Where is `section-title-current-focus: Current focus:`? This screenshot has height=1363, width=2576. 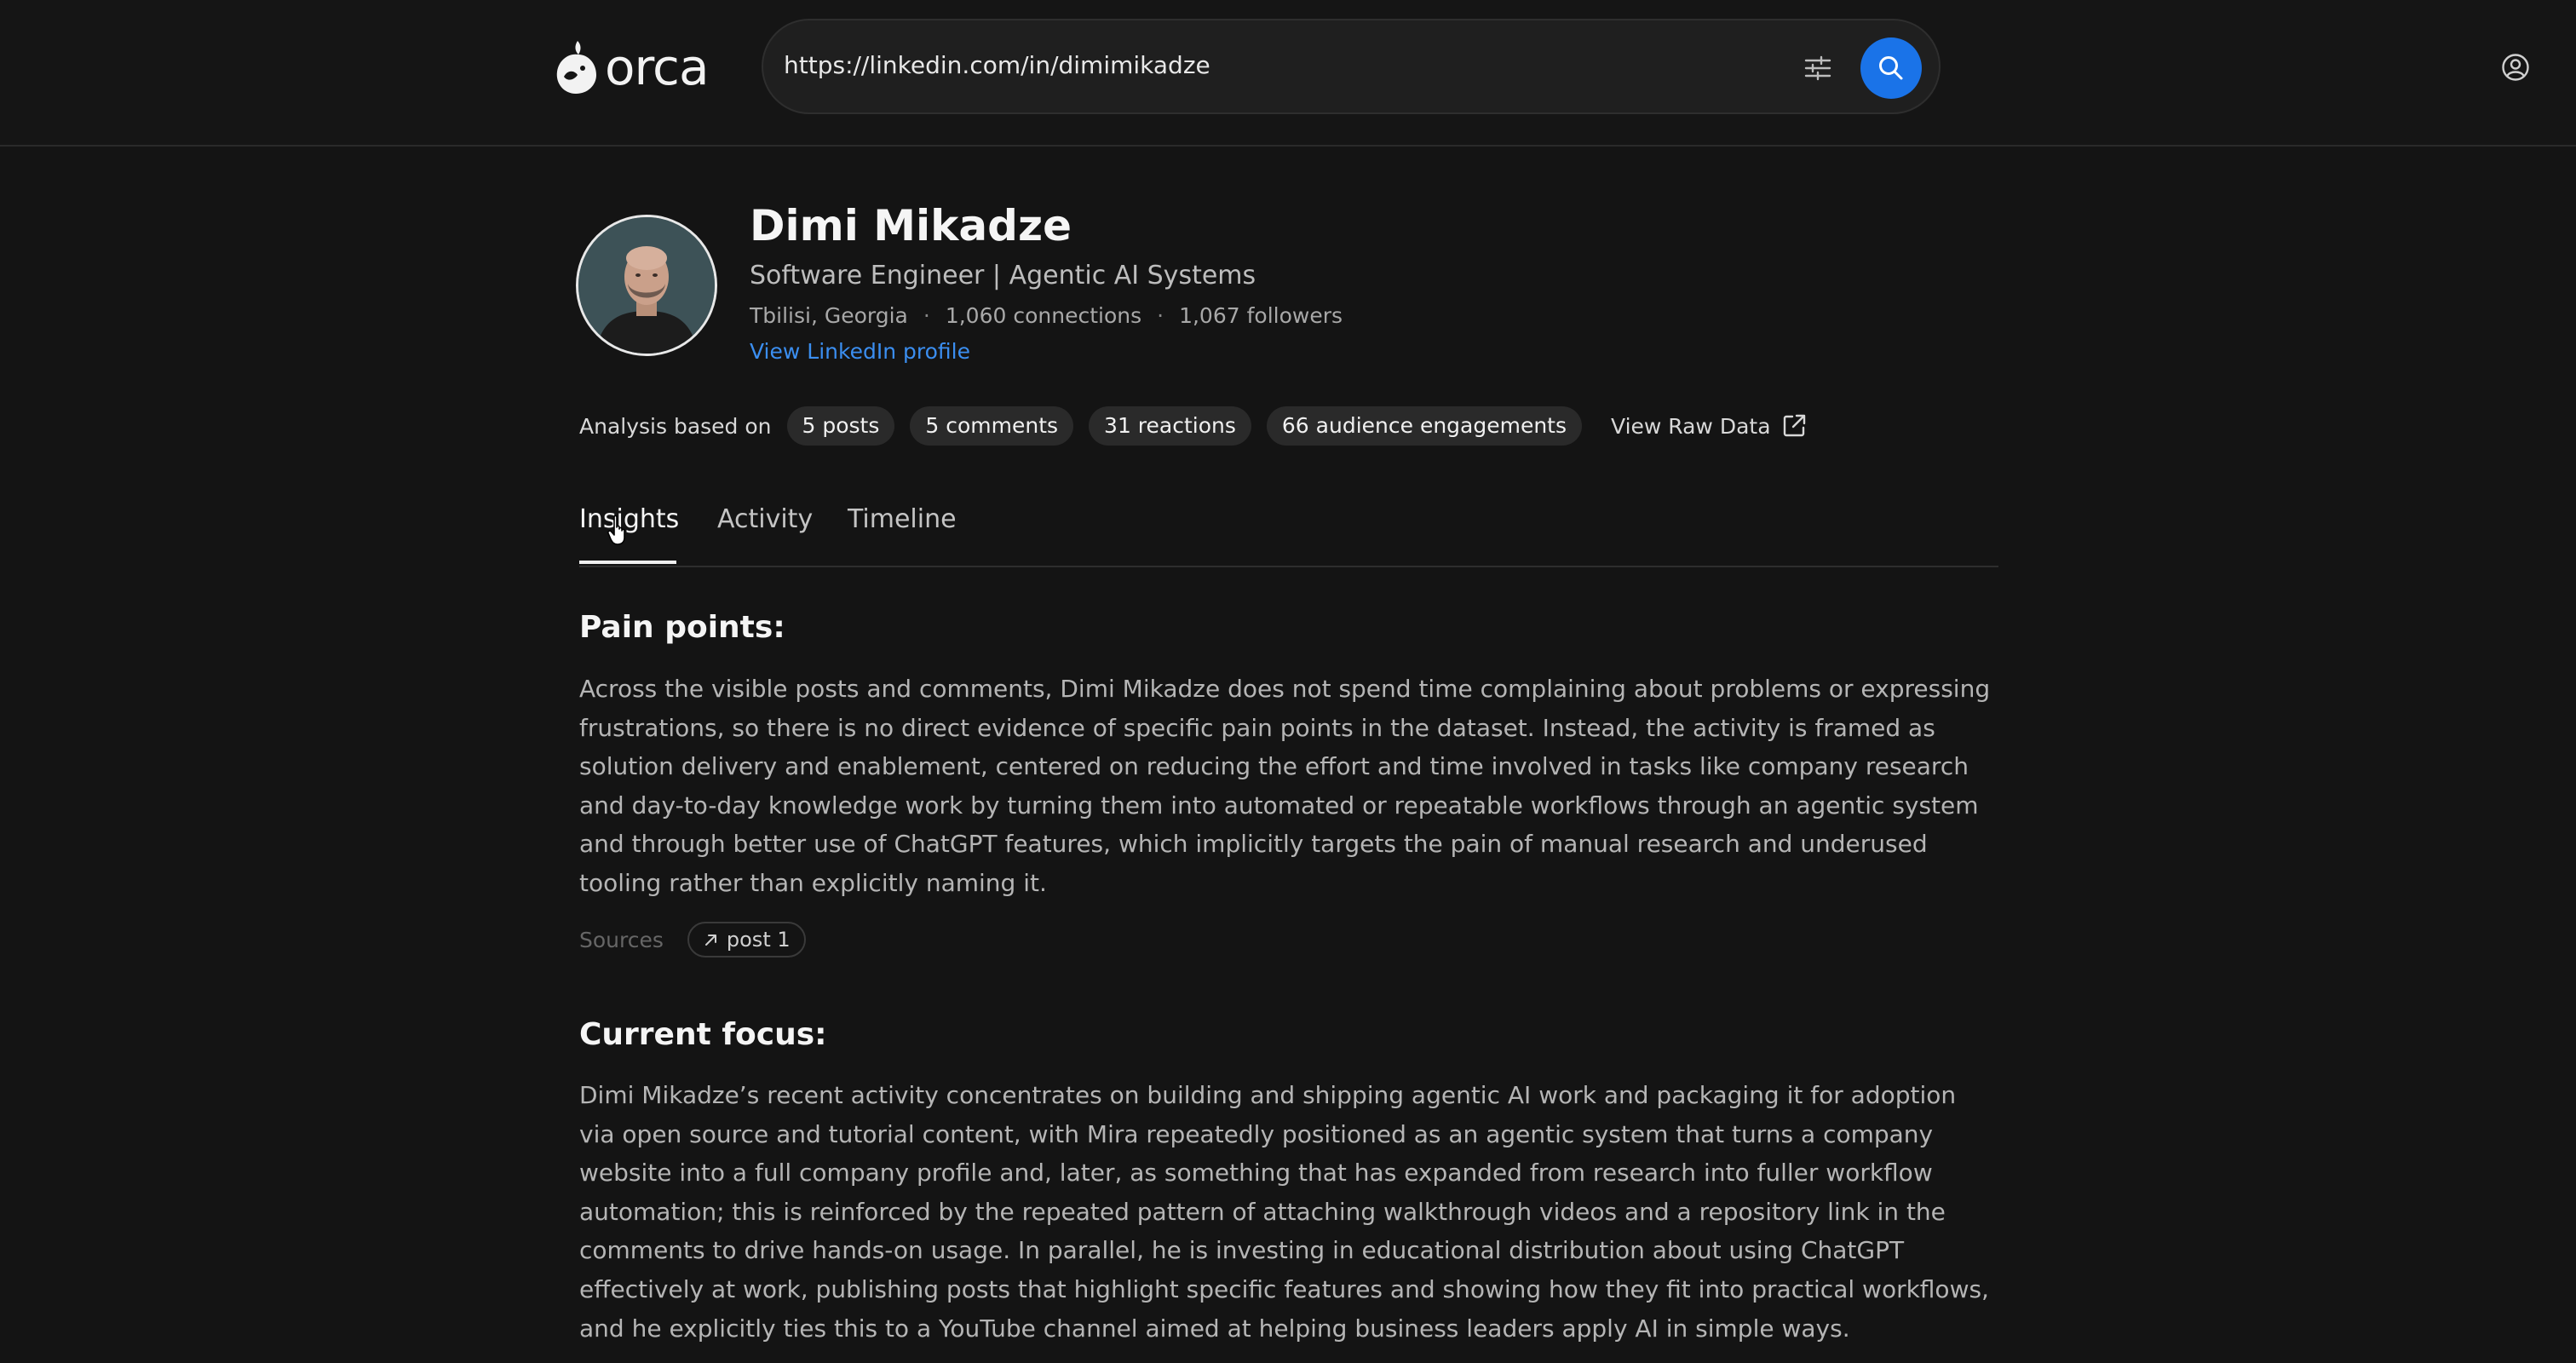
section-title-current-focus: Current focus: is located at coordinates (703, 1034).